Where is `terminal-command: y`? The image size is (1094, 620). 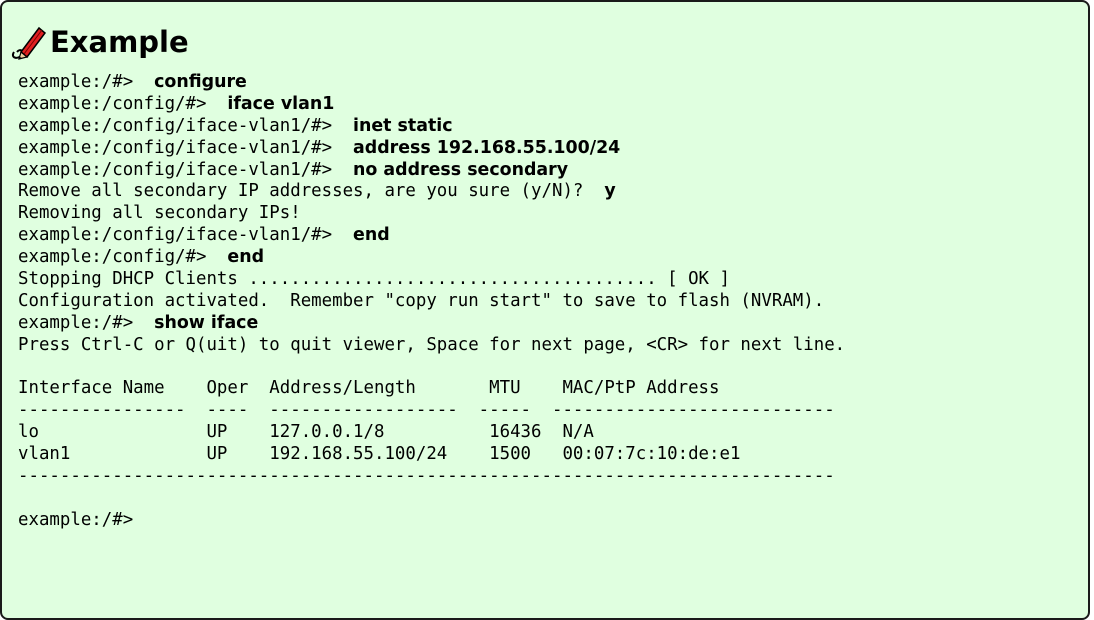
terminal-command: y is located at coordinates (610, 191).